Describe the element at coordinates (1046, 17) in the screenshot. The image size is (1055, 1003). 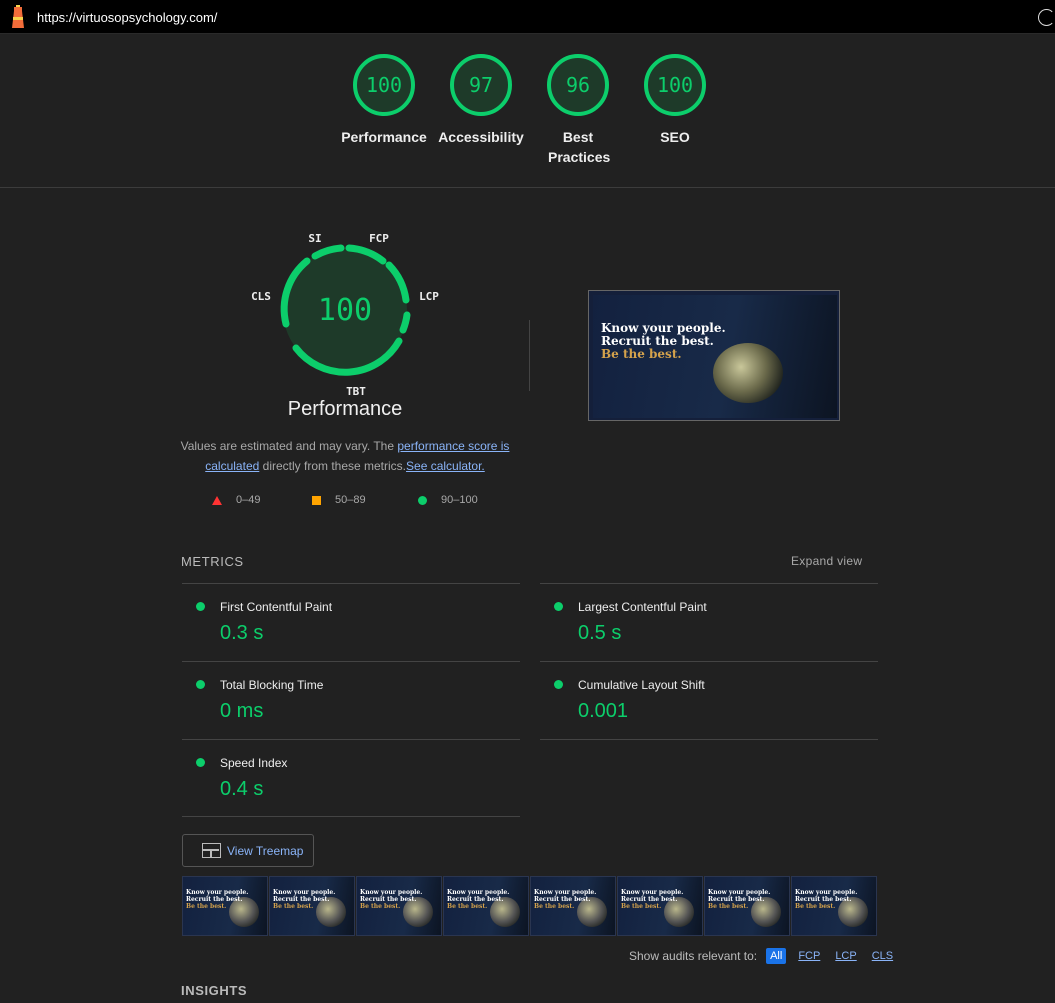
I see `tools-menu-icon` at that location.